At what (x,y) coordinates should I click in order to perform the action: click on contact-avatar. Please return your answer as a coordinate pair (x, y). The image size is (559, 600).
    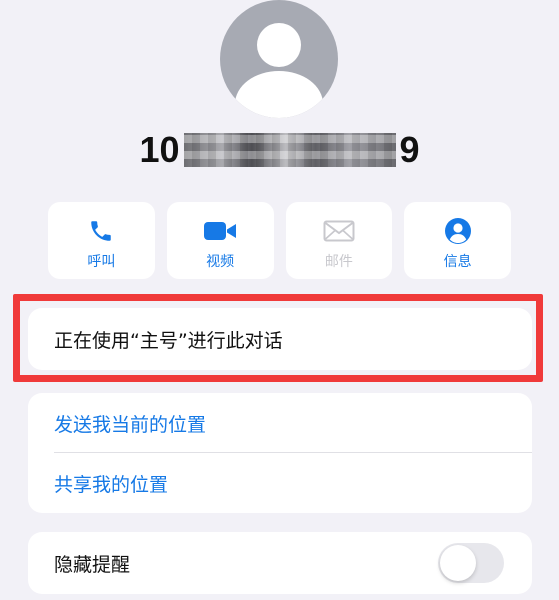
    Looking at the image, I should click on (279, 59).